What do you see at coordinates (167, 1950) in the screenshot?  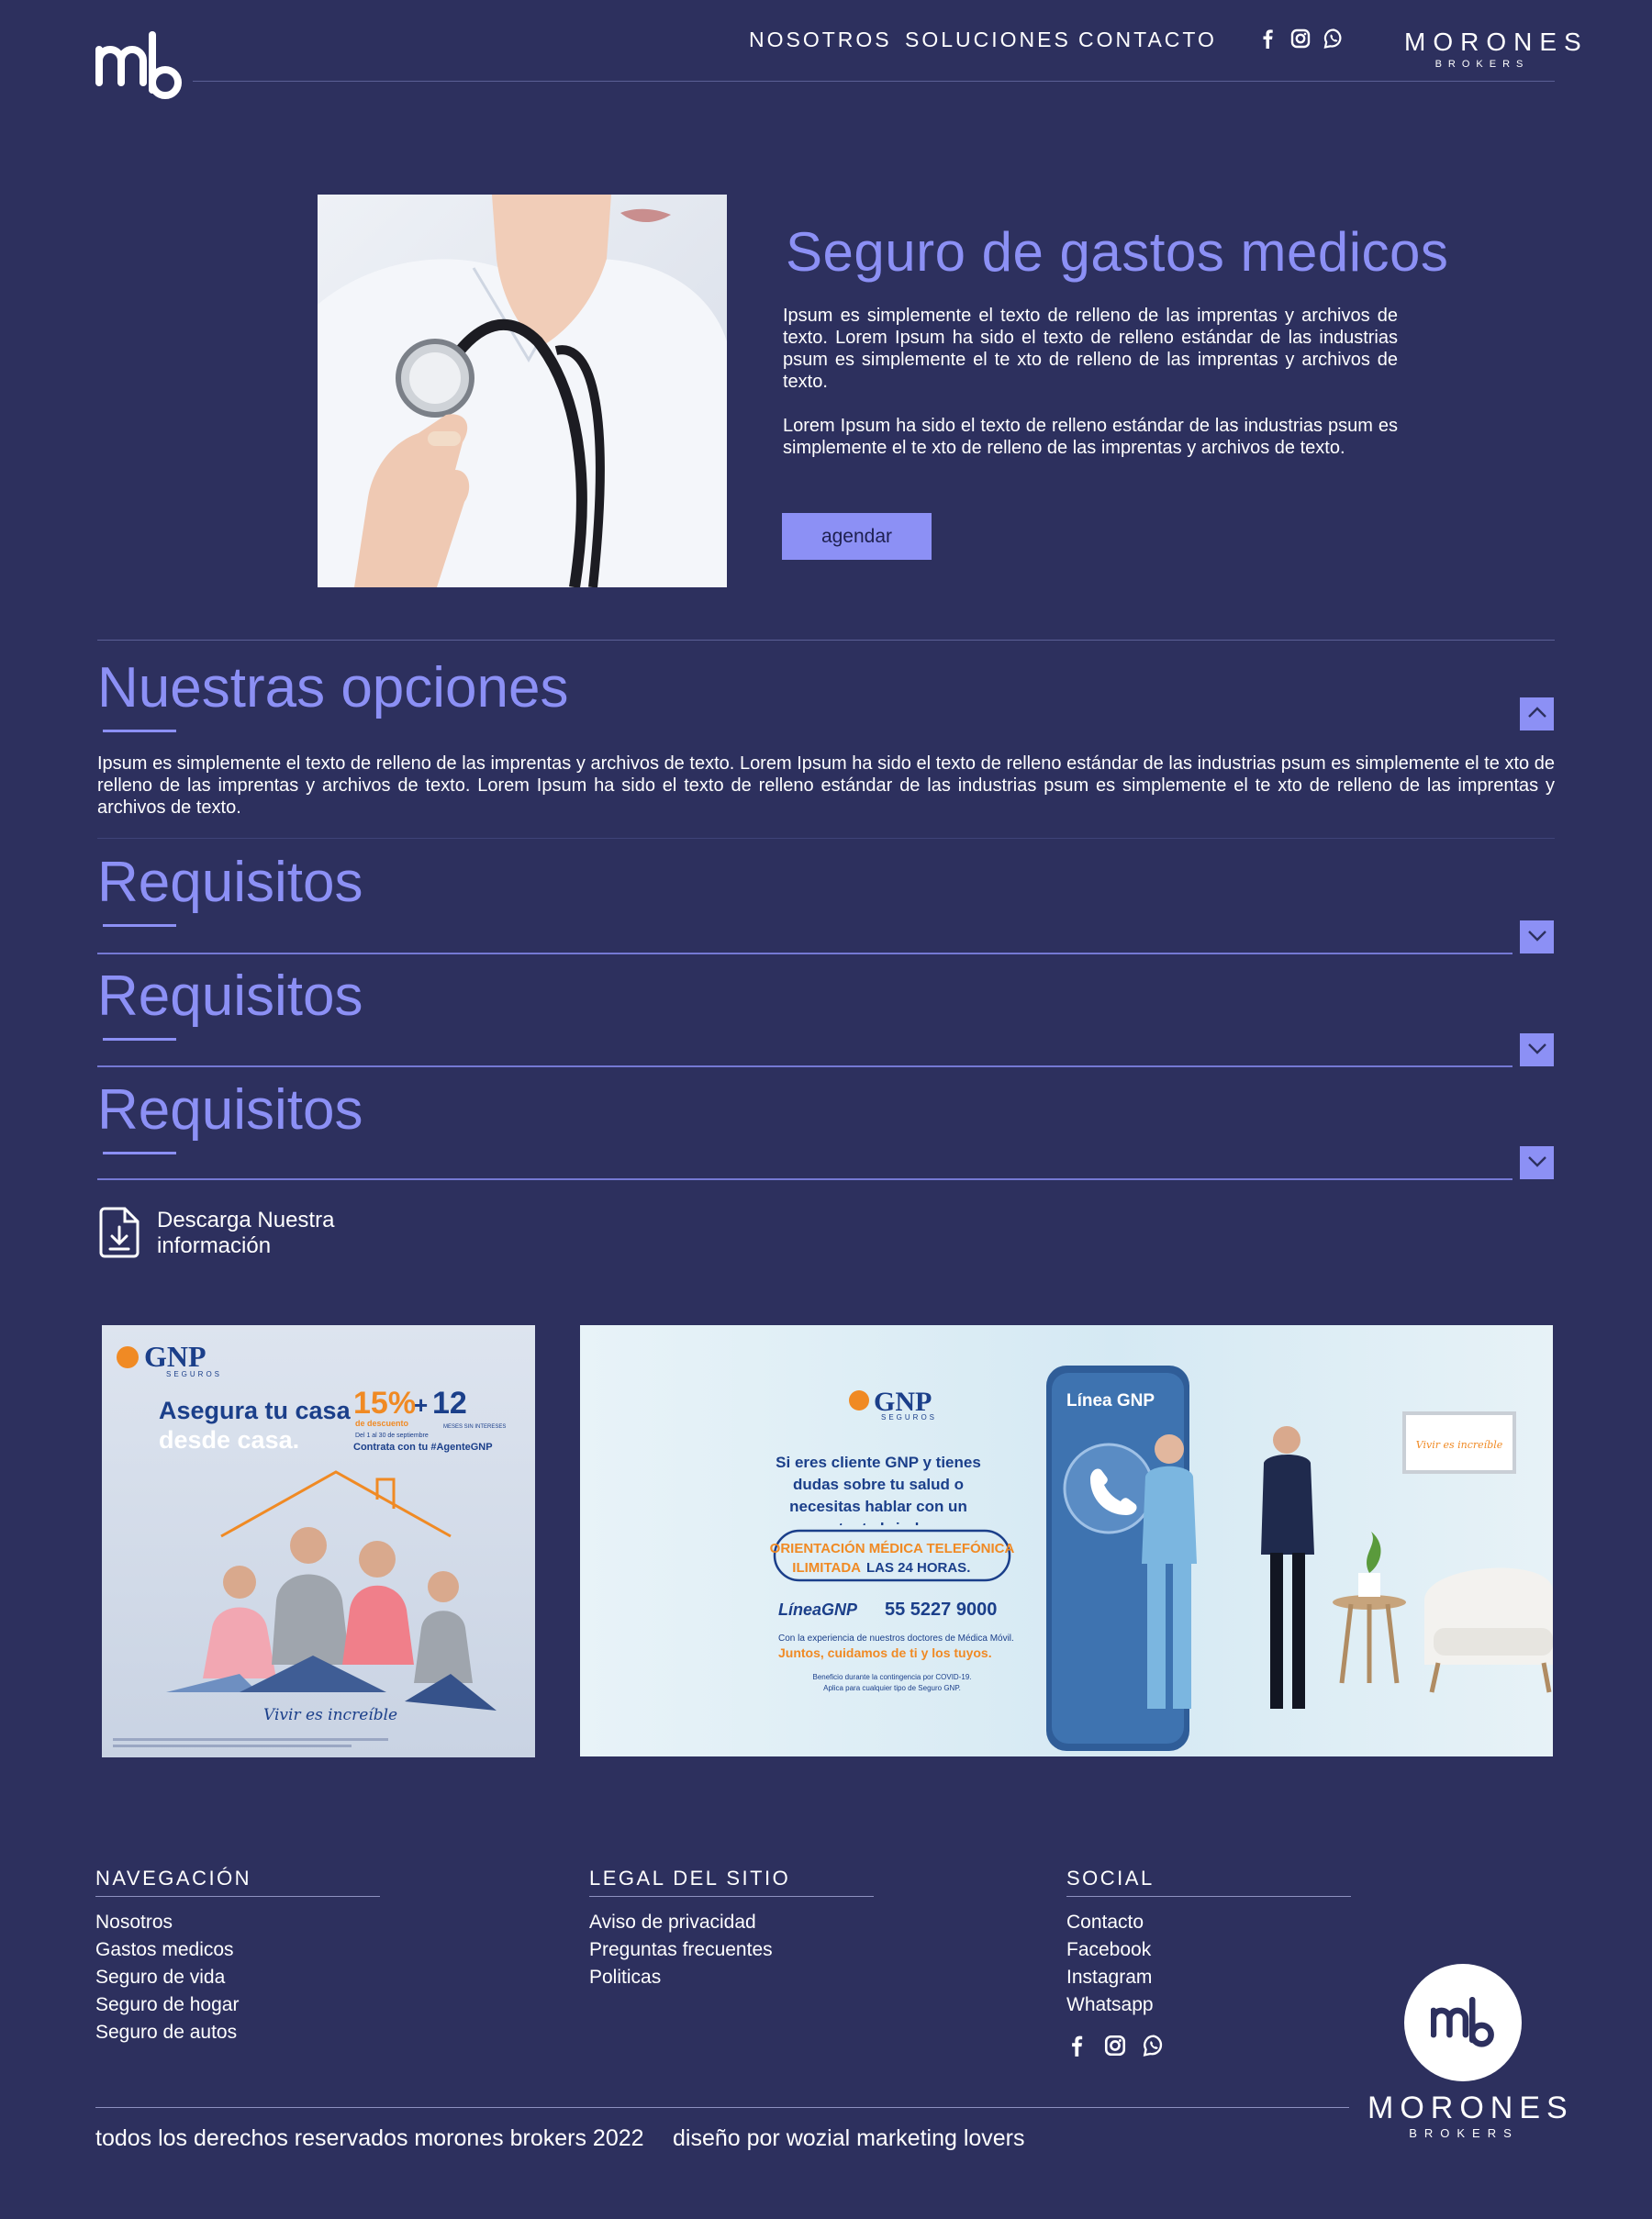 I see `footer-link: Gastos medicos` at bounding box center [167, 1950].